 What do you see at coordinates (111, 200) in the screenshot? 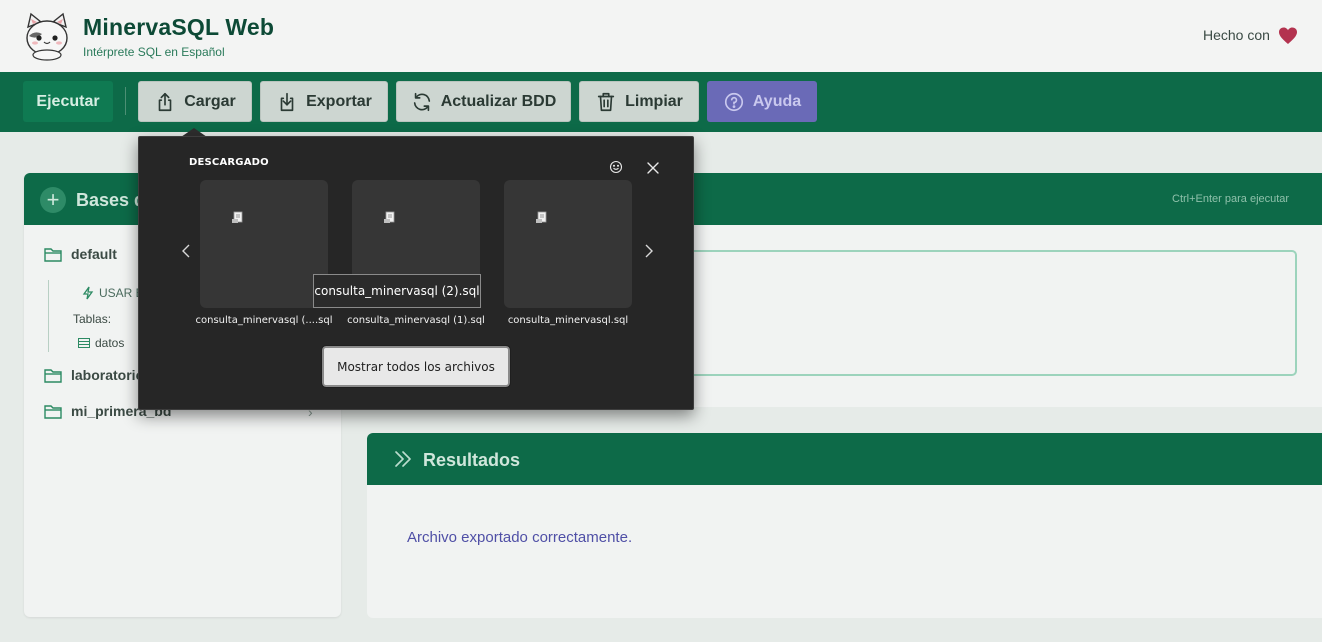
I see `databases-panel-title: Bases d` at bounding box center [111, 200].